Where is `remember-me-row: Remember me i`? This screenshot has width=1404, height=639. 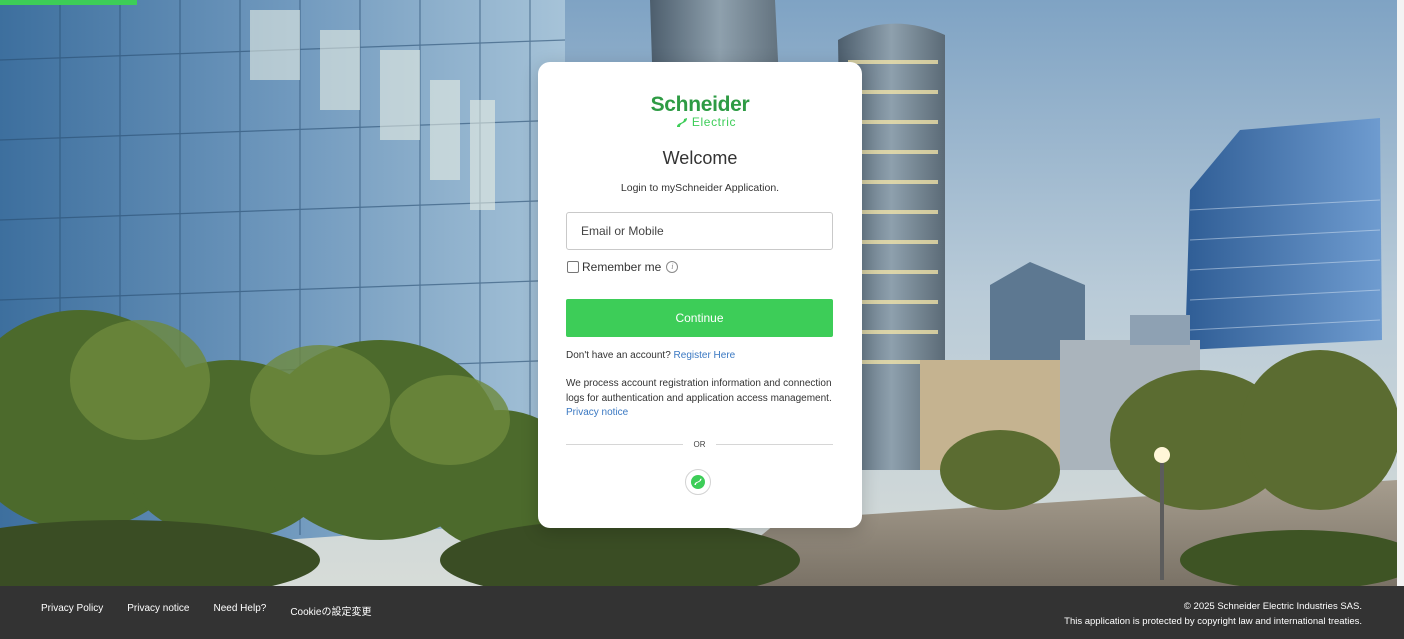 remember-me-row: Remember me i is located at coordinates (623, 267).